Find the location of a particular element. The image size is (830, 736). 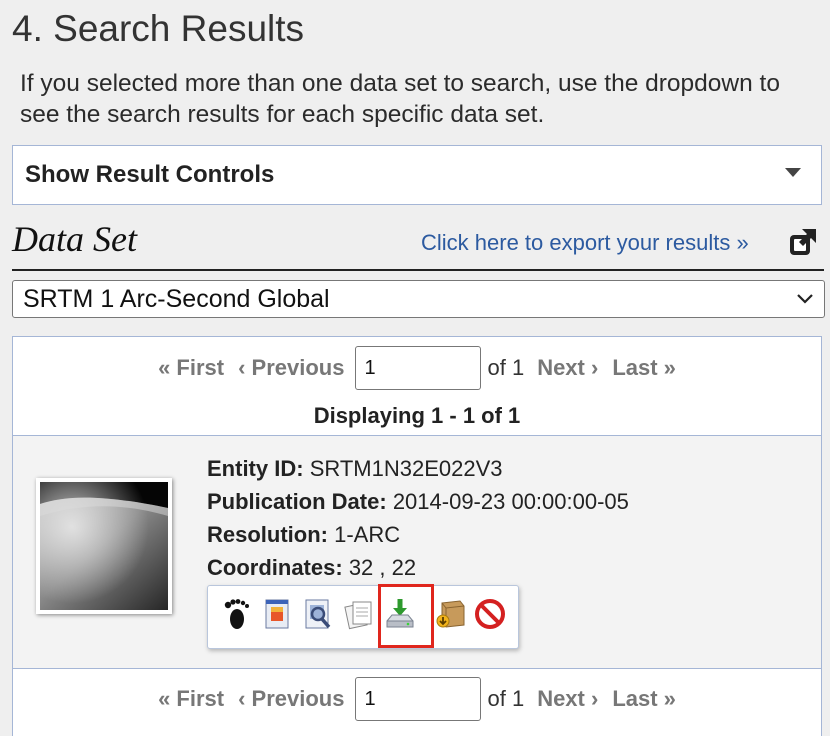

result-toolbar is located at coordinates (363, 616).